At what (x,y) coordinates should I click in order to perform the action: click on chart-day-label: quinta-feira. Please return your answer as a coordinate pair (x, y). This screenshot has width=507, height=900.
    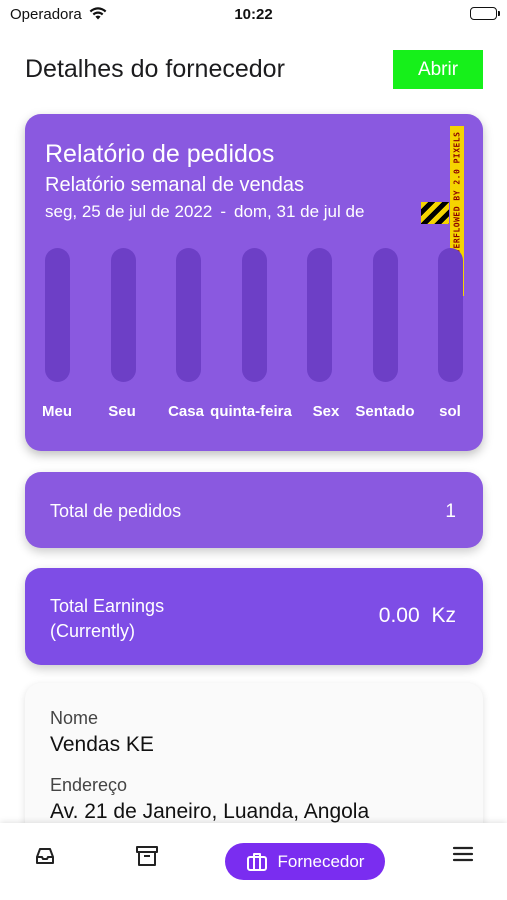
    Looking at the image, I should click on (251, 411).